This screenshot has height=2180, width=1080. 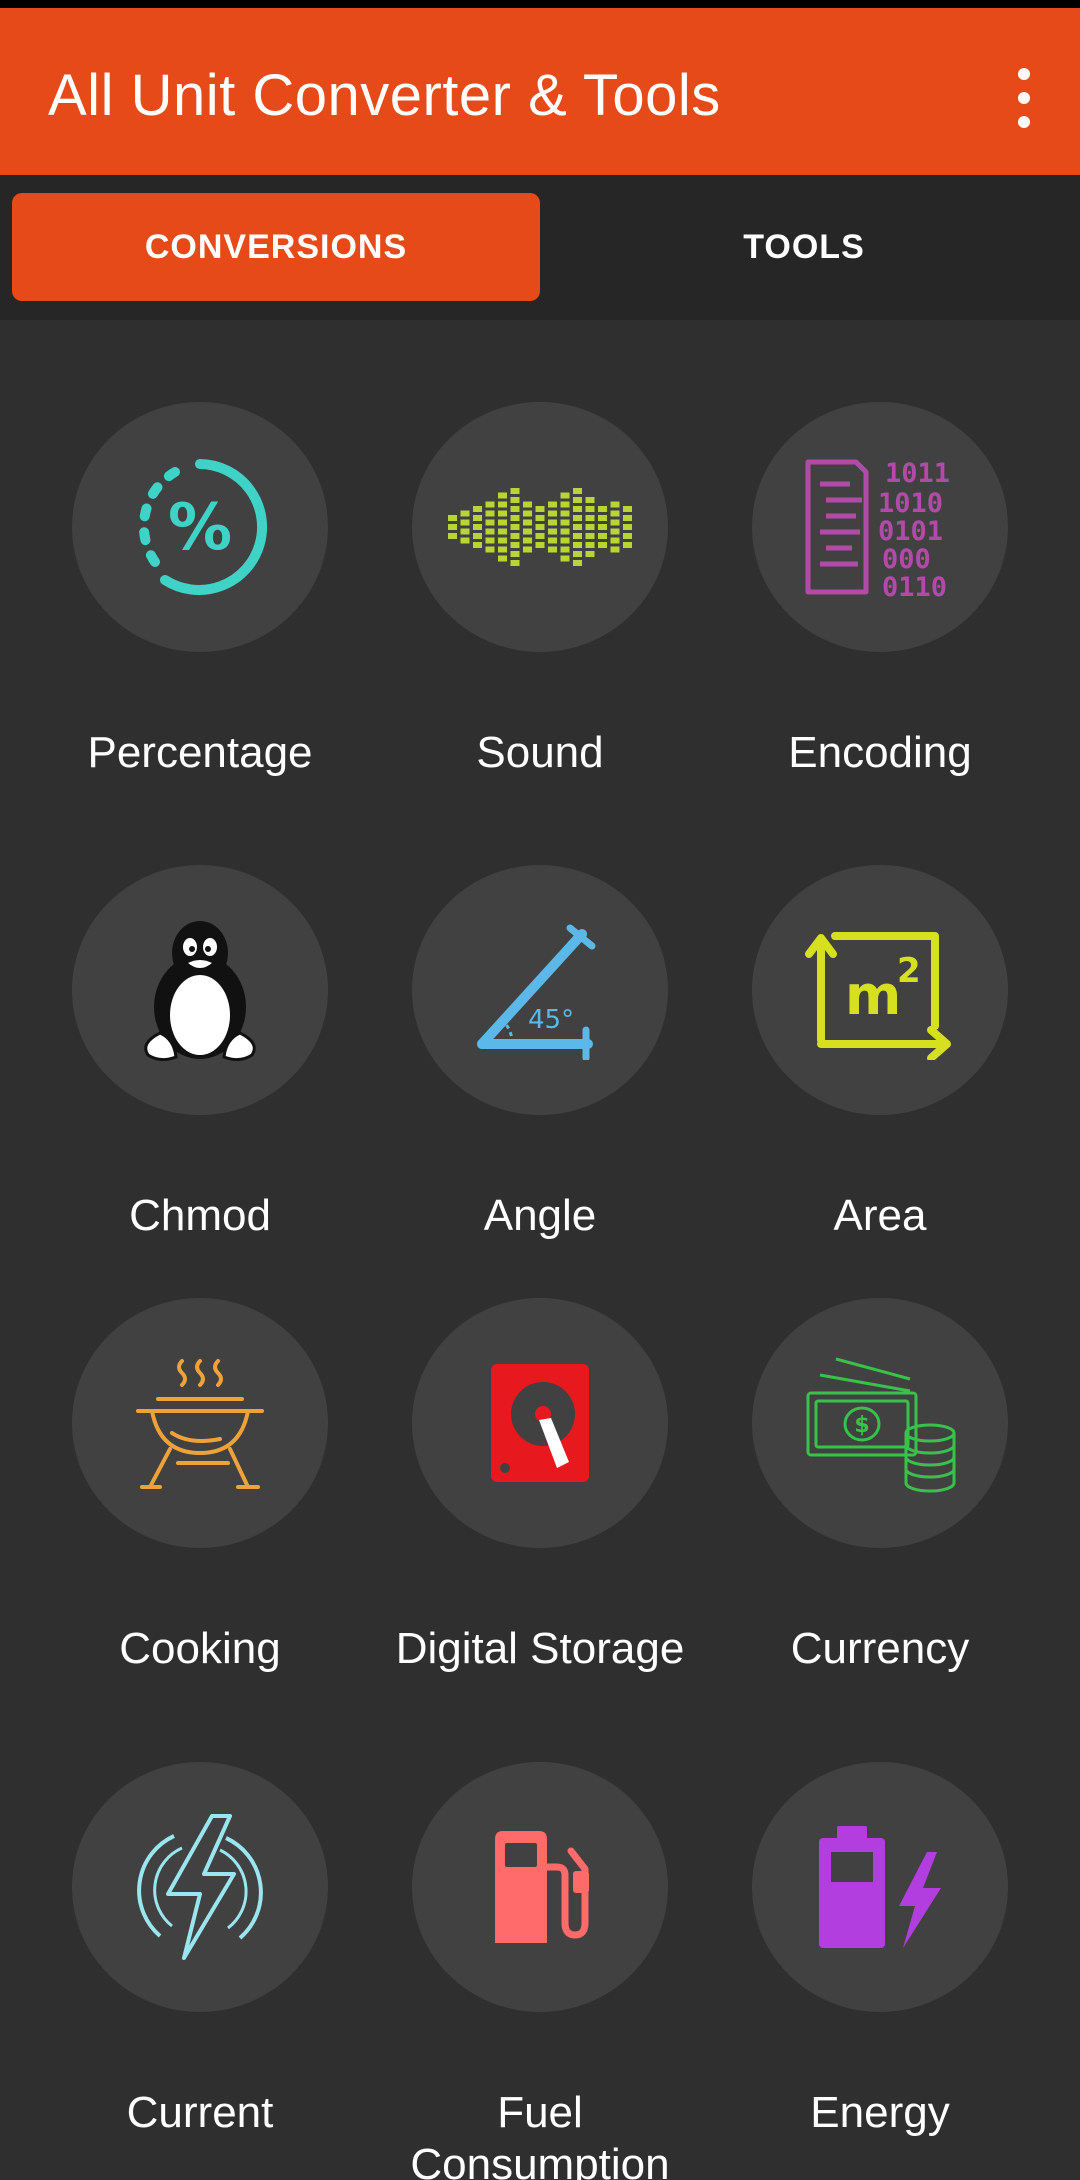 What do you see at coordinates (540, 1887) in the screenshot?
I see `fuel-pump-icon` at bounding box center [540, 1887].